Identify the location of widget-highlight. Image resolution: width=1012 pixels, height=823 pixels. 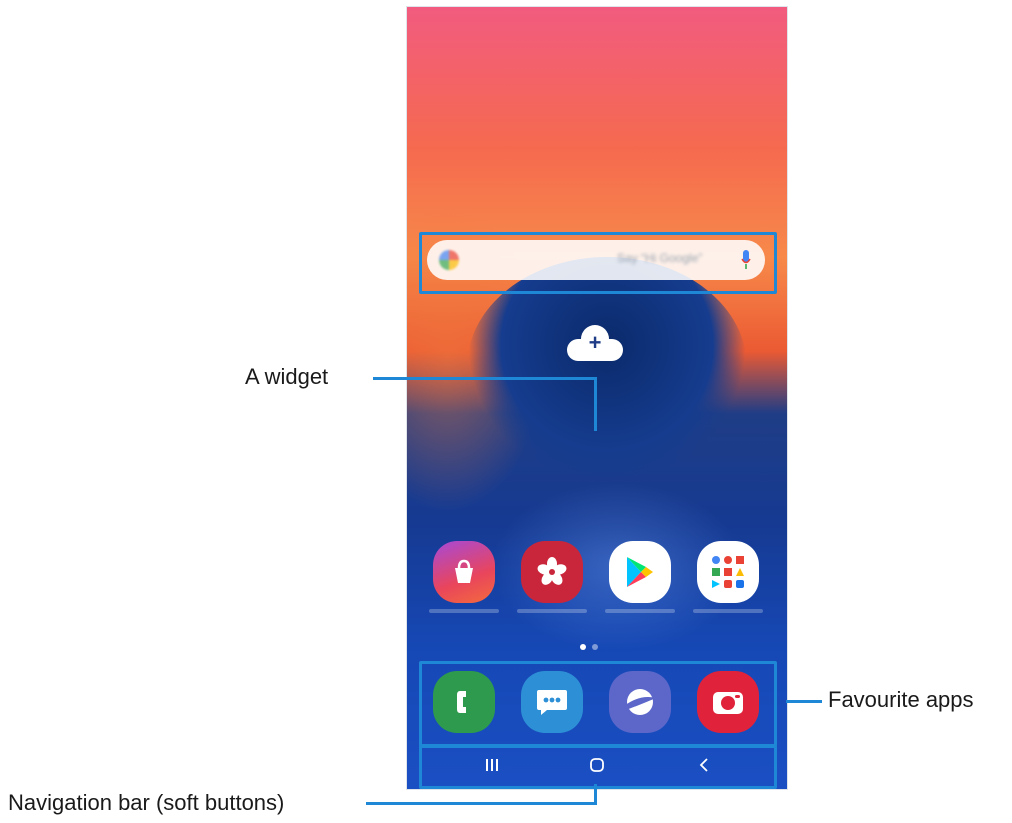
(598, 263).